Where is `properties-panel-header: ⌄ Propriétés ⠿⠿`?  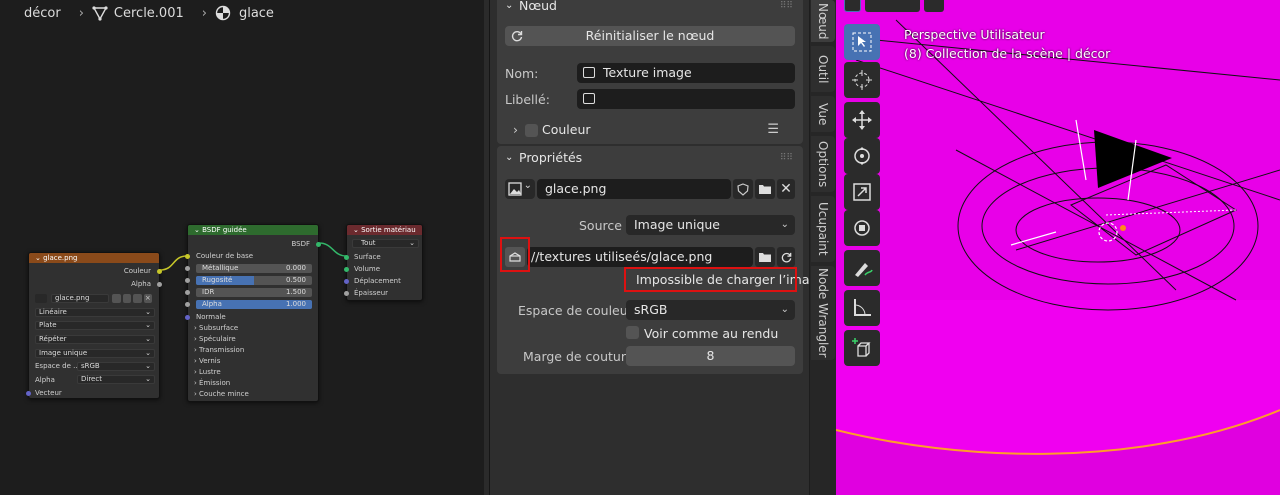
properties-panel-header: ⌄ Propriétés ⠿⠿ is located at coordinates (650, 158).